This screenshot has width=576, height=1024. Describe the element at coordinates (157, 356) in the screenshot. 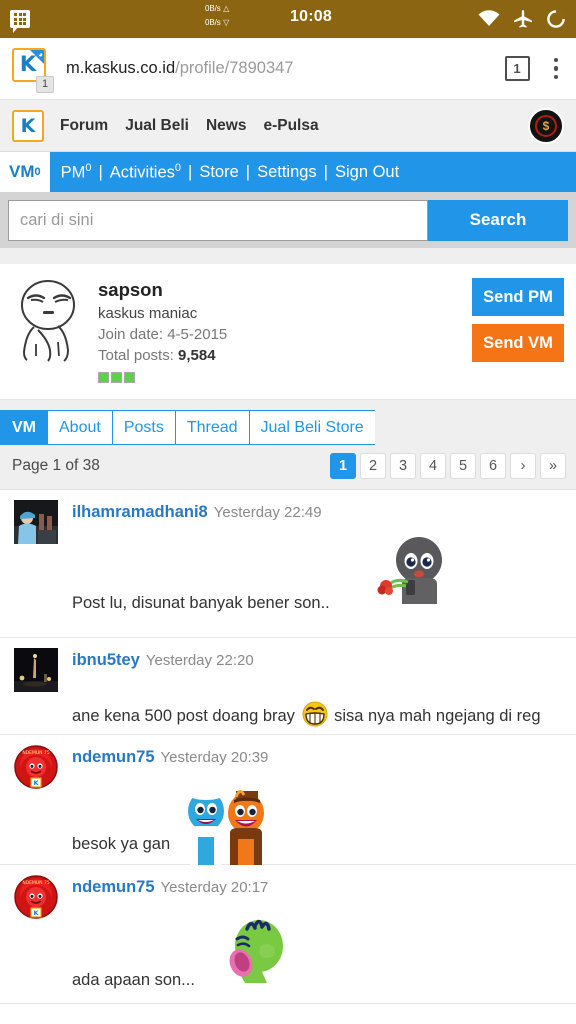

I see `profile-total-posts: Total posts: 9,584` at that location.